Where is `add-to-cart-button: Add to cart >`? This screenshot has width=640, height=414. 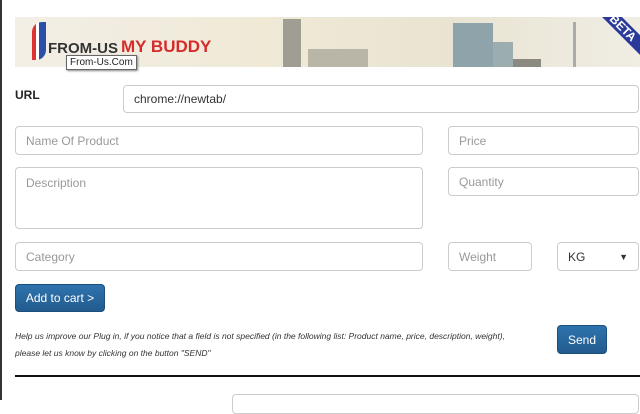 add-to-cart-button: Add to cart > is located at coordinates (60, 298).